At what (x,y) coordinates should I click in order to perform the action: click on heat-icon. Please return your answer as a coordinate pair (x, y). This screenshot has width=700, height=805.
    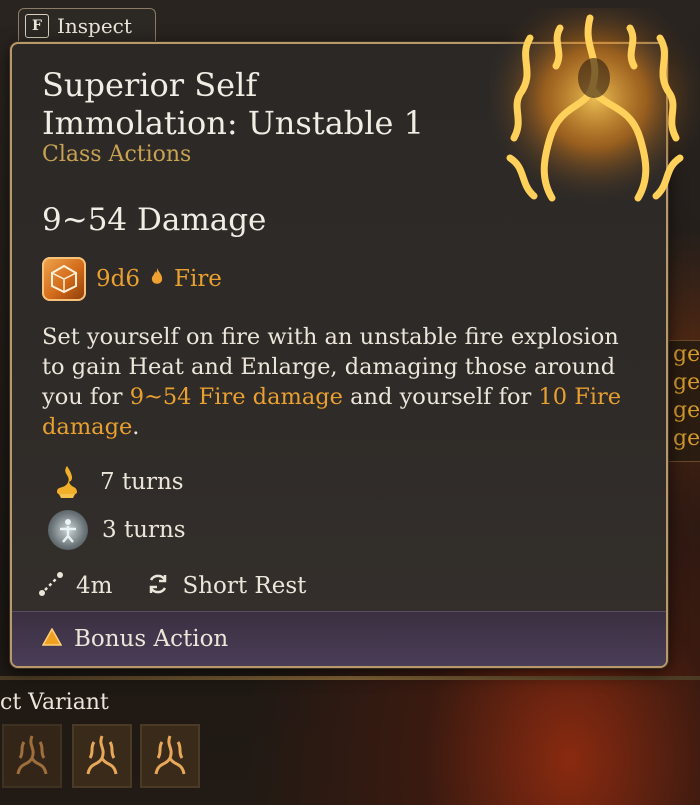
    Looking at the image, I should click on (67, 482).